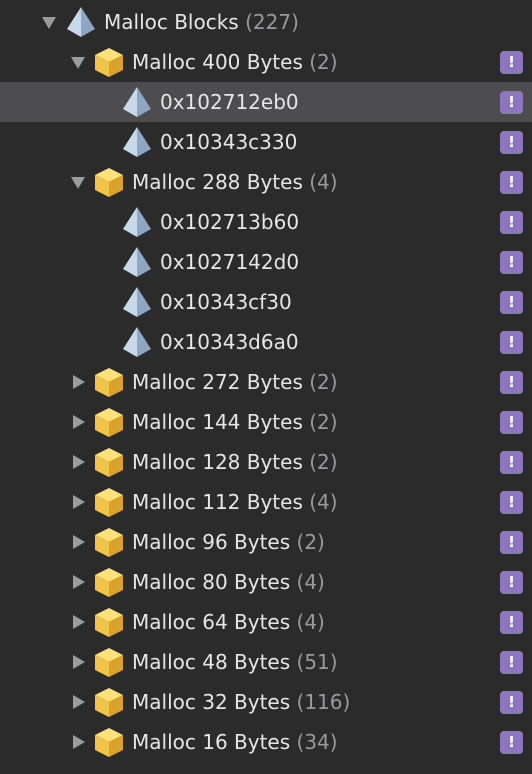  I want to click on block-address-label: 0x10343d6a0, so click(229, 342).